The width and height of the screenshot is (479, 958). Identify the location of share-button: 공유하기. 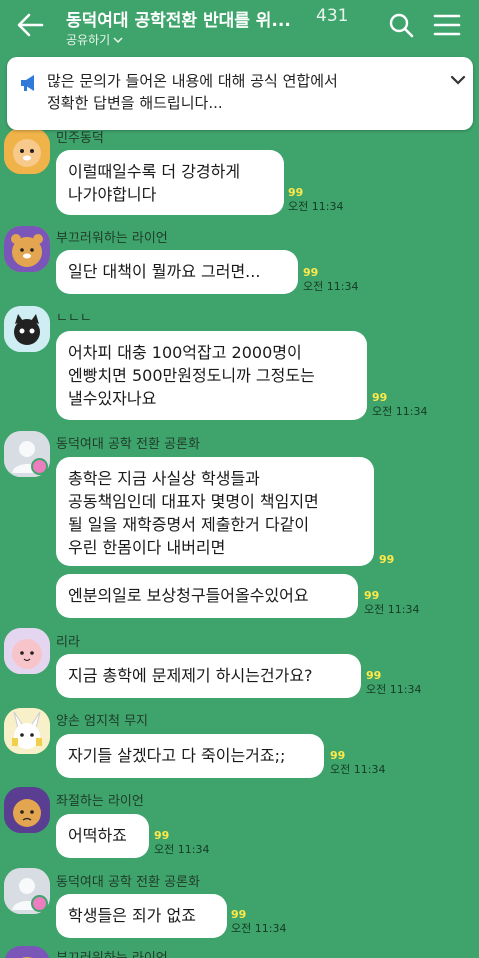
(95, 39).